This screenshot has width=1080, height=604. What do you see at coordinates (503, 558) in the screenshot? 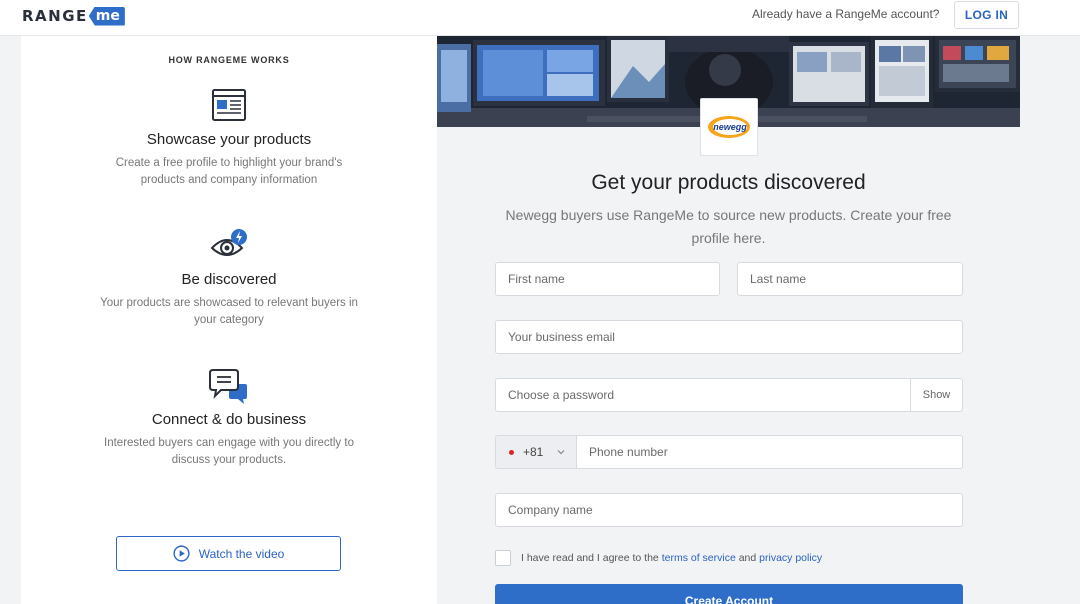
I see `terms-checkbox` at bounding box center [503, 558].